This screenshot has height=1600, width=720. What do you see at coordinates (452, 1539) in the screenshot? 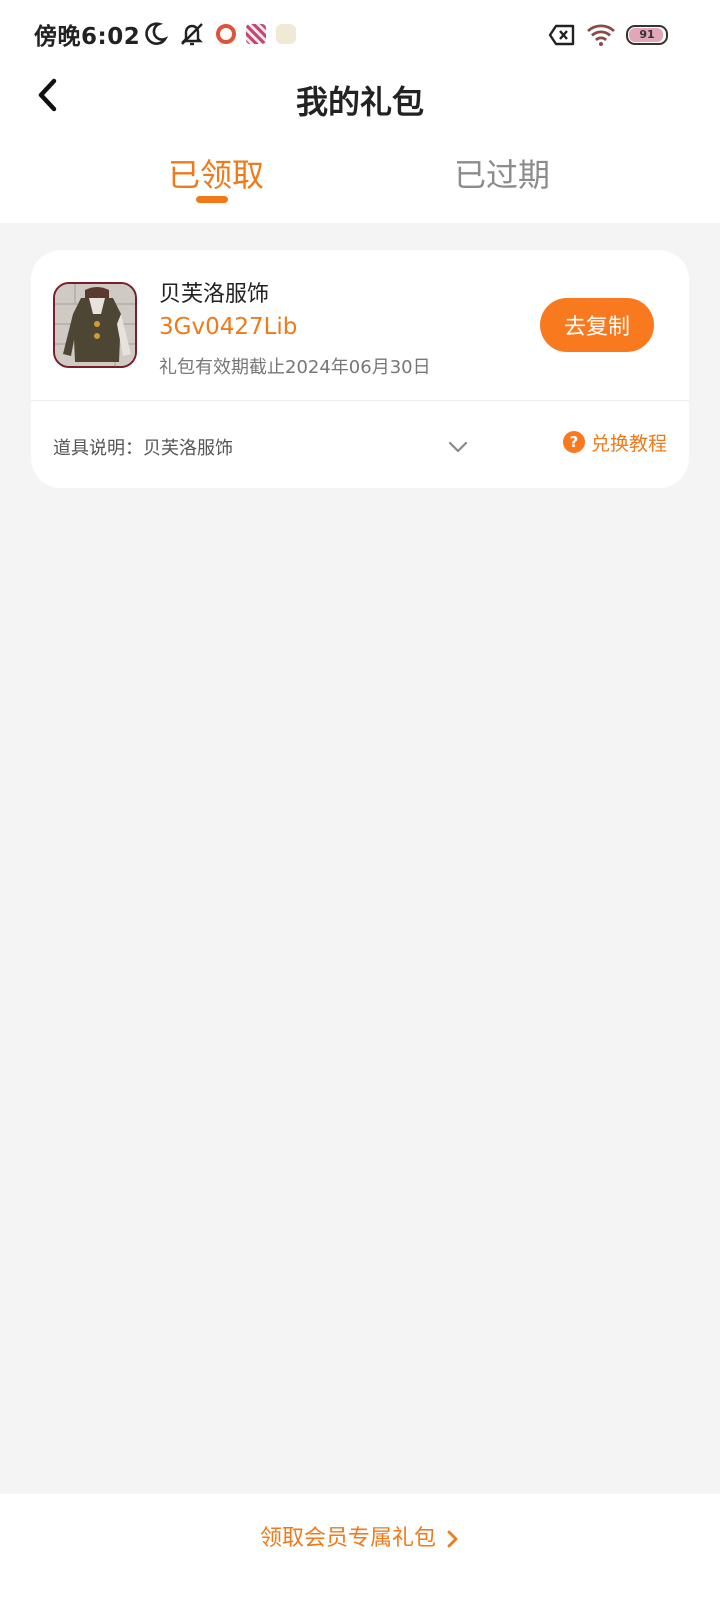
I see `chevron-right-icon` at bounding box center [452, 1539].